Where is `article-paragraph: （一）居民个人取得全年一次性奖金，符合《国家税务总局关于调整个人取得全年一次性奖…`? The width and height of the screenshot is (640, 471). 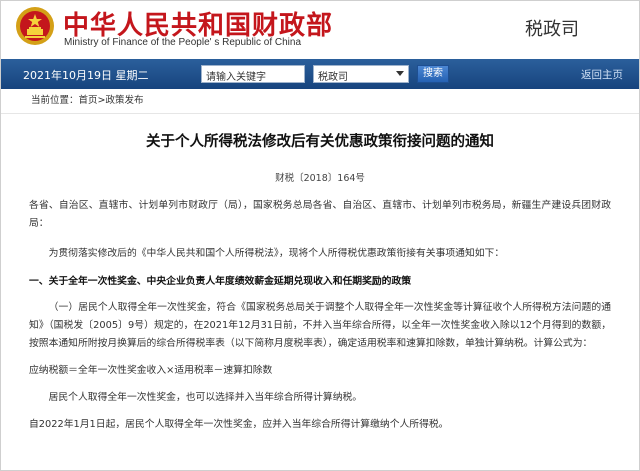
article-paragraph: （一）居民个人取得全年一次性奖金，符合《国家税务总局关于调整个人取得全年一次性奖… is located at coordinates (320, 325).